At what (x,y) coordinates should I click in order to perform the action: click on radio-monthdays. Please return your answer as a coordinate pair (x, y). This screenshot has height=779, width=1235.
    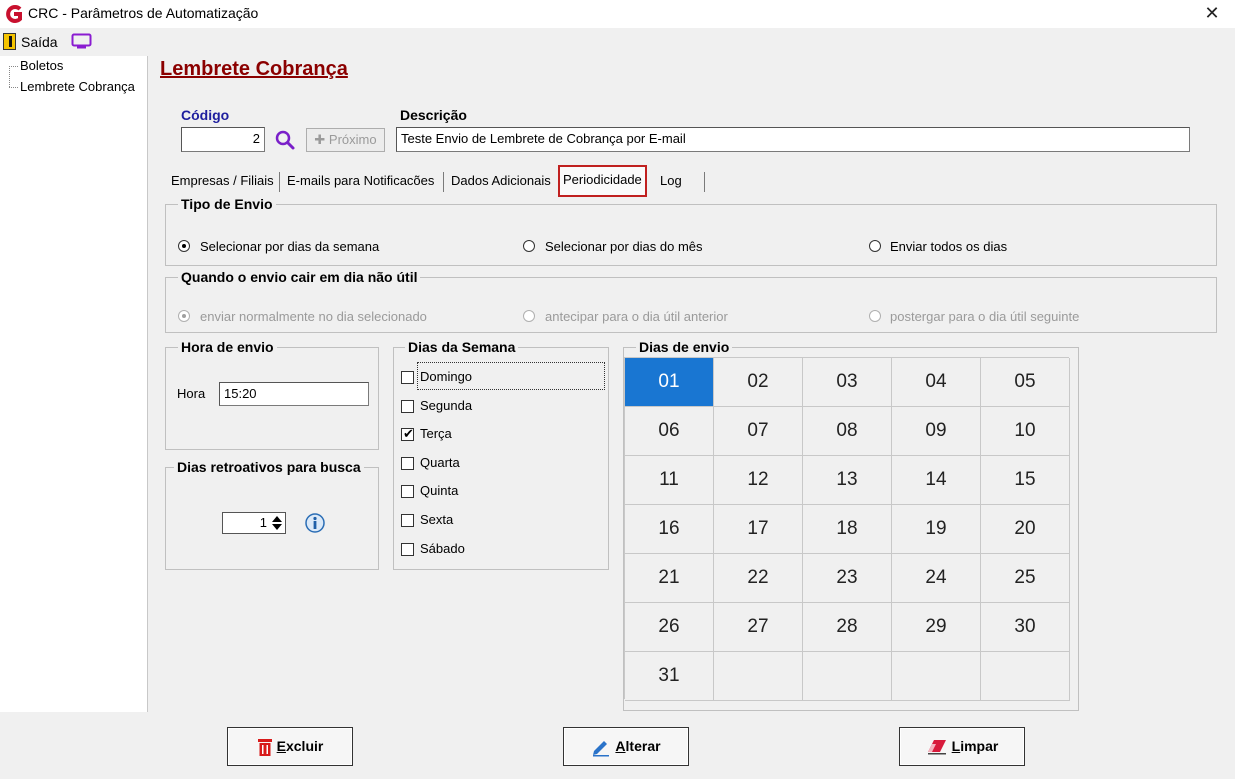
    Looking at the image, I should click on (529, 246).